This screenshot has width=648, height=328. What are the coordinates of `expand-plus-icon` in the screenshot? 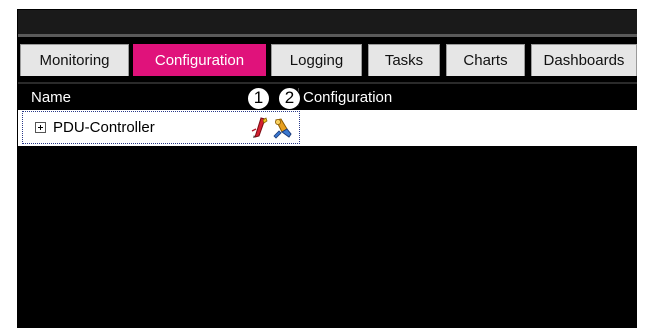 It's located at (40, 127).